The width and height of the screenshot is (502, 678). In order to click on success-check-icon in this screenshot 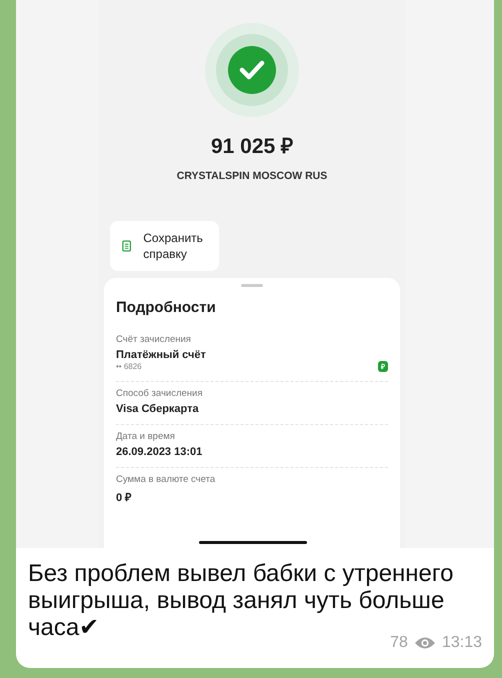, I will do `click(252, 70)`.